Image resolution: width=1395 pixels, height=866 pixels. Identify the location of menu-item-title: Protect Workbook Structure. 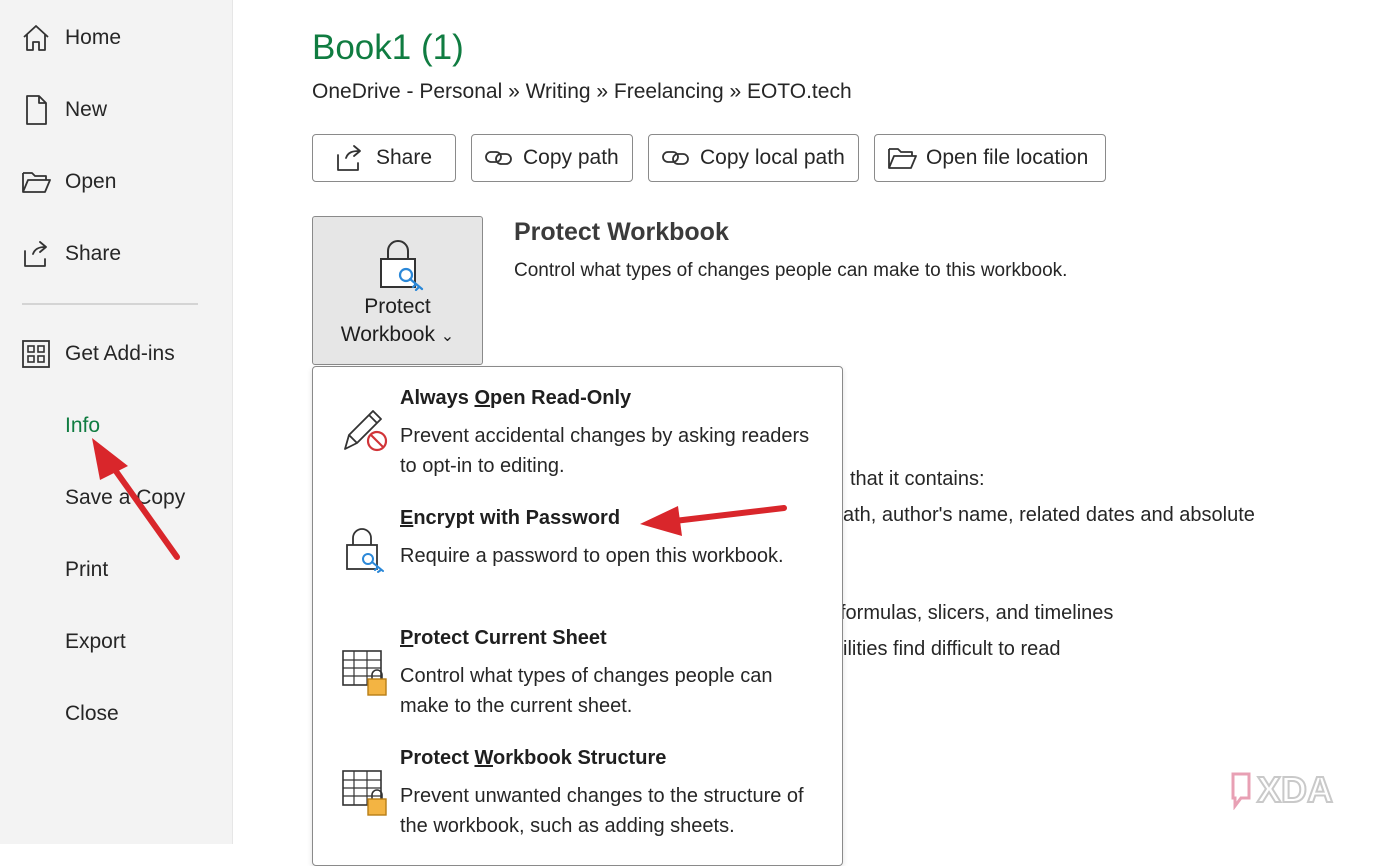
(533, 758).